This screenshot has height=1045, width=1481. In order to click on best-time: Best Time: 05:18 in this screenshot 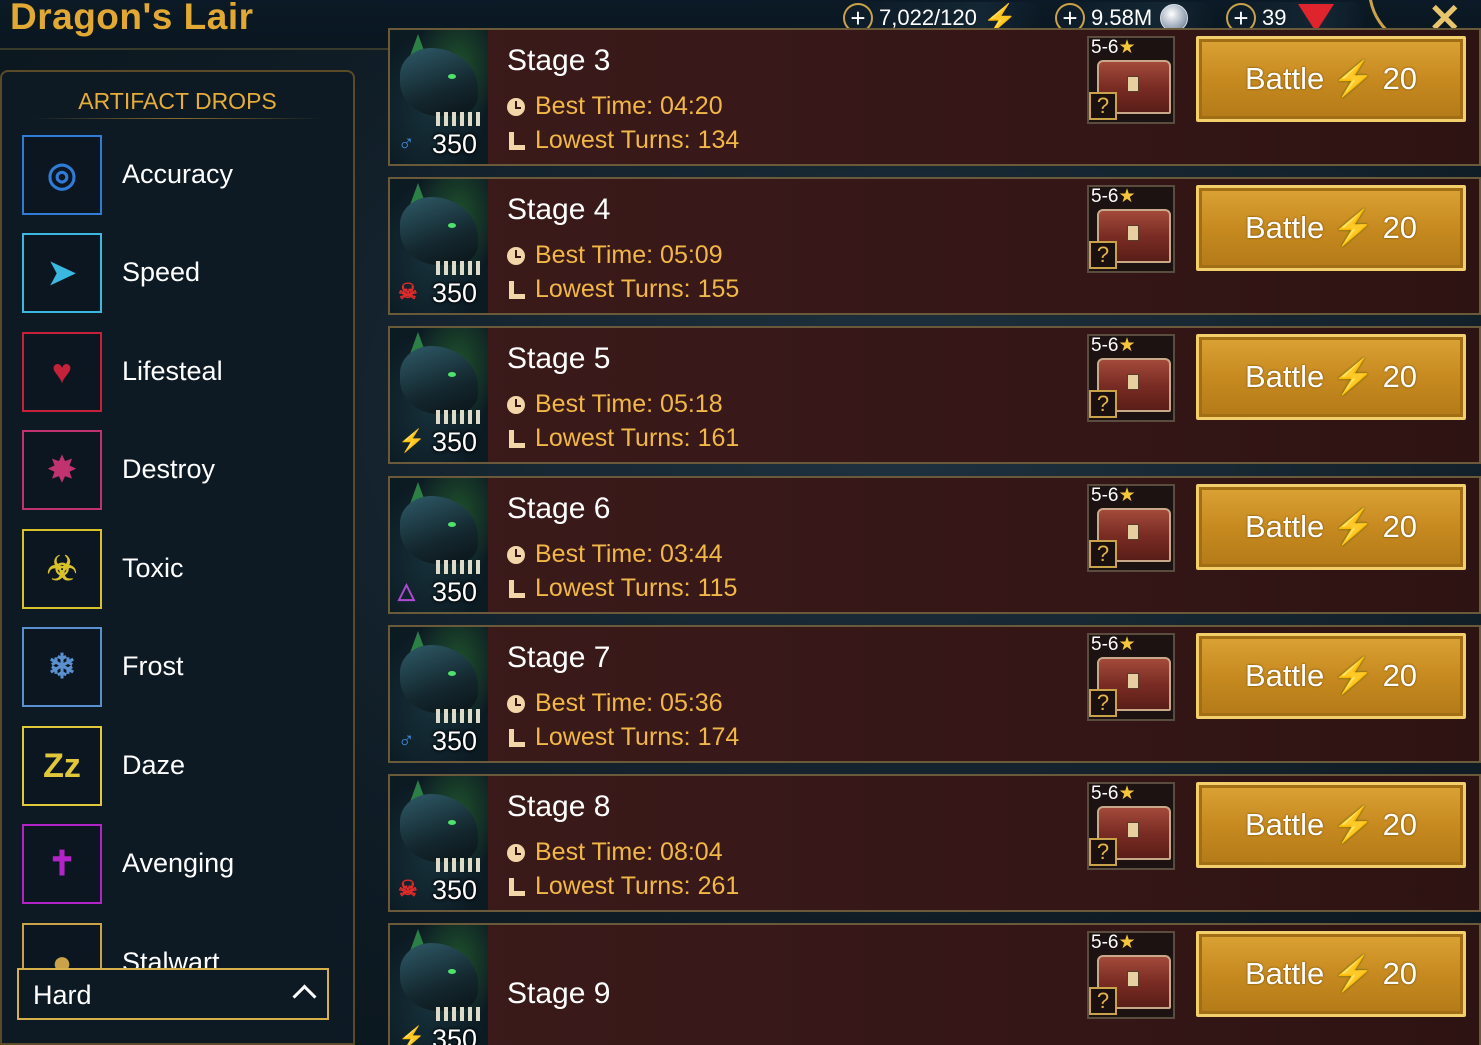, I will do `click(615, 404)`.